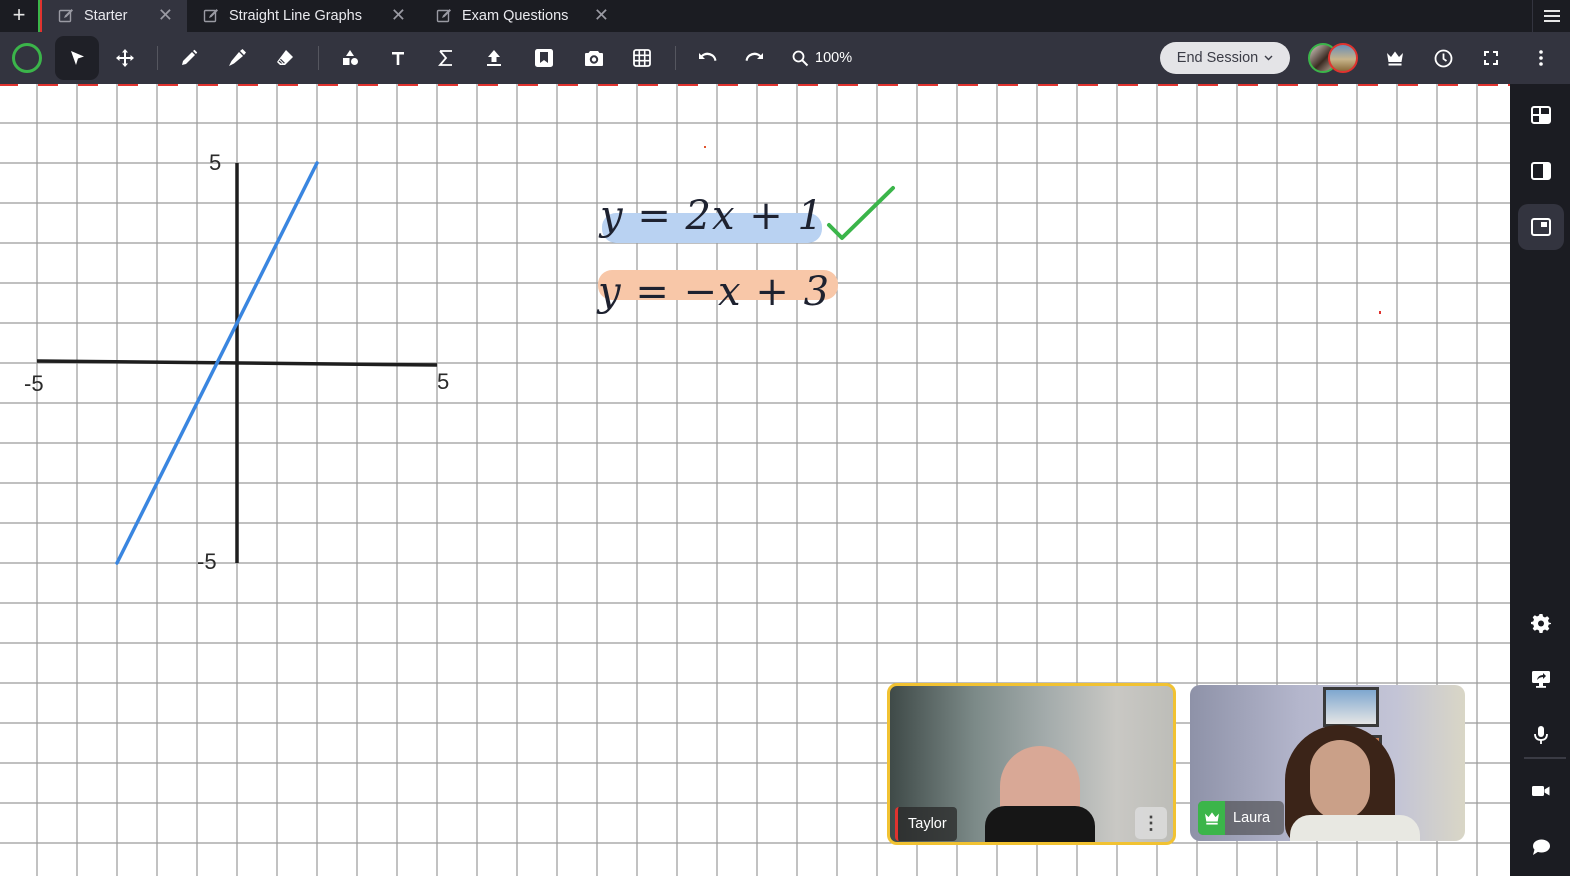 This screenshot has height=876, width=1570. What do you see at coordinates (1031, 764) in the screenshot?
I see `video-tile-taylor: Taylor ⋮` at bounding box center [1031, 764].